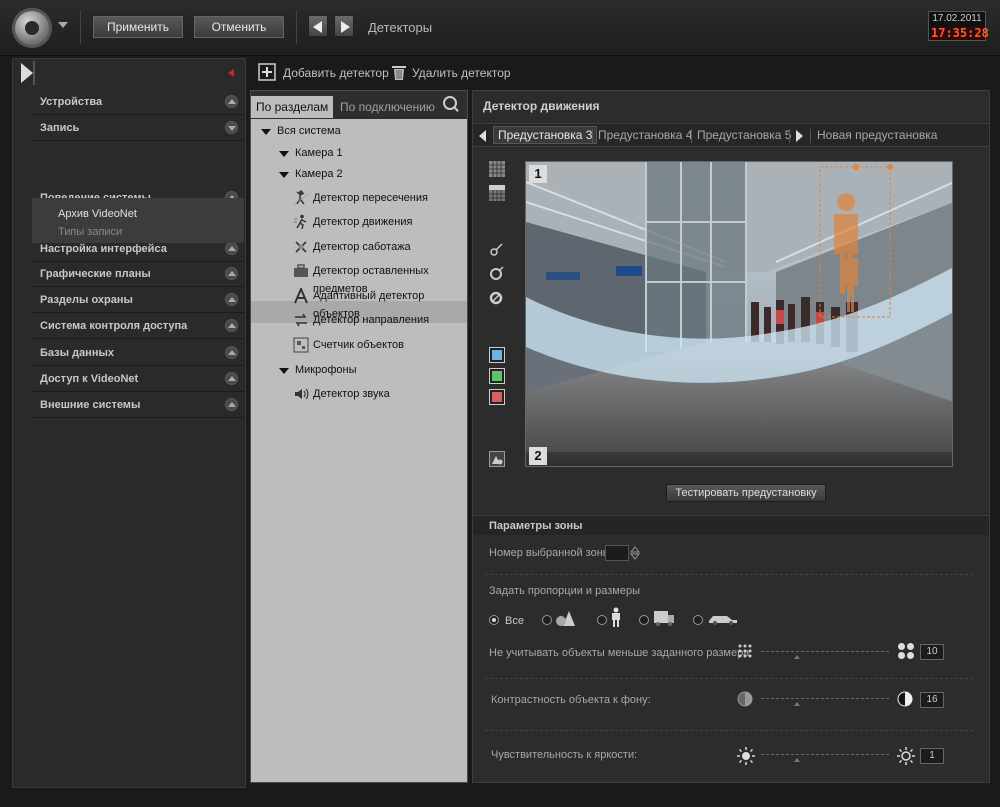 The image size is (1000, 807). I want to click on zone-color-red-icon, so click(497, 397).